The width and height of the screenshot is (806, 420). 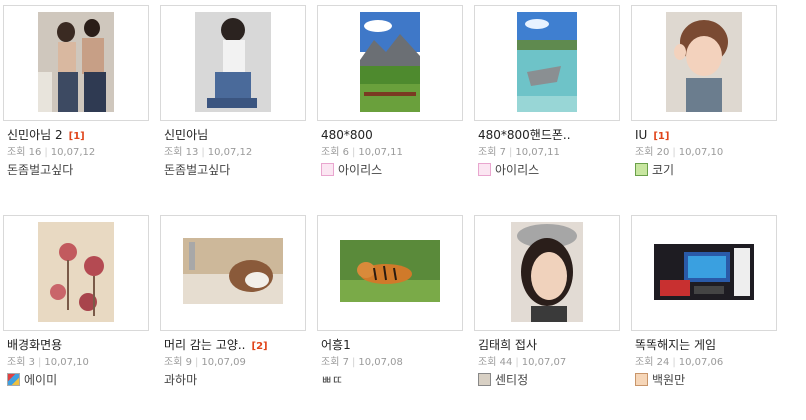 I want to click on view-count: 20, so click(x=663, y=152).